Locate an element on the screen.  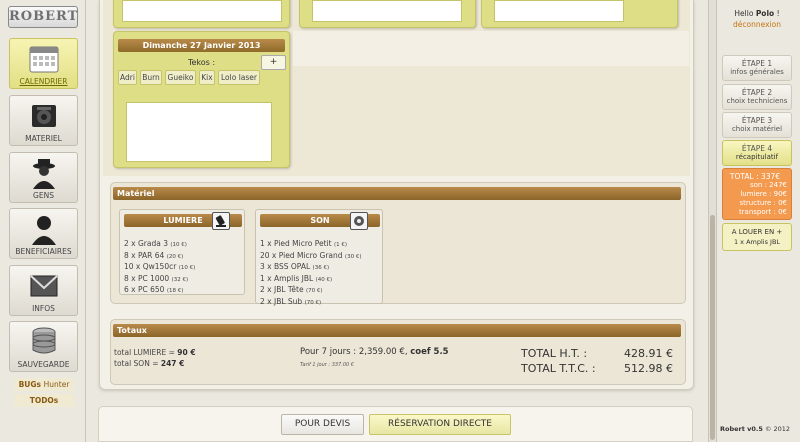
nav-label: CALENDRIER is located at coordinates (43, 81).